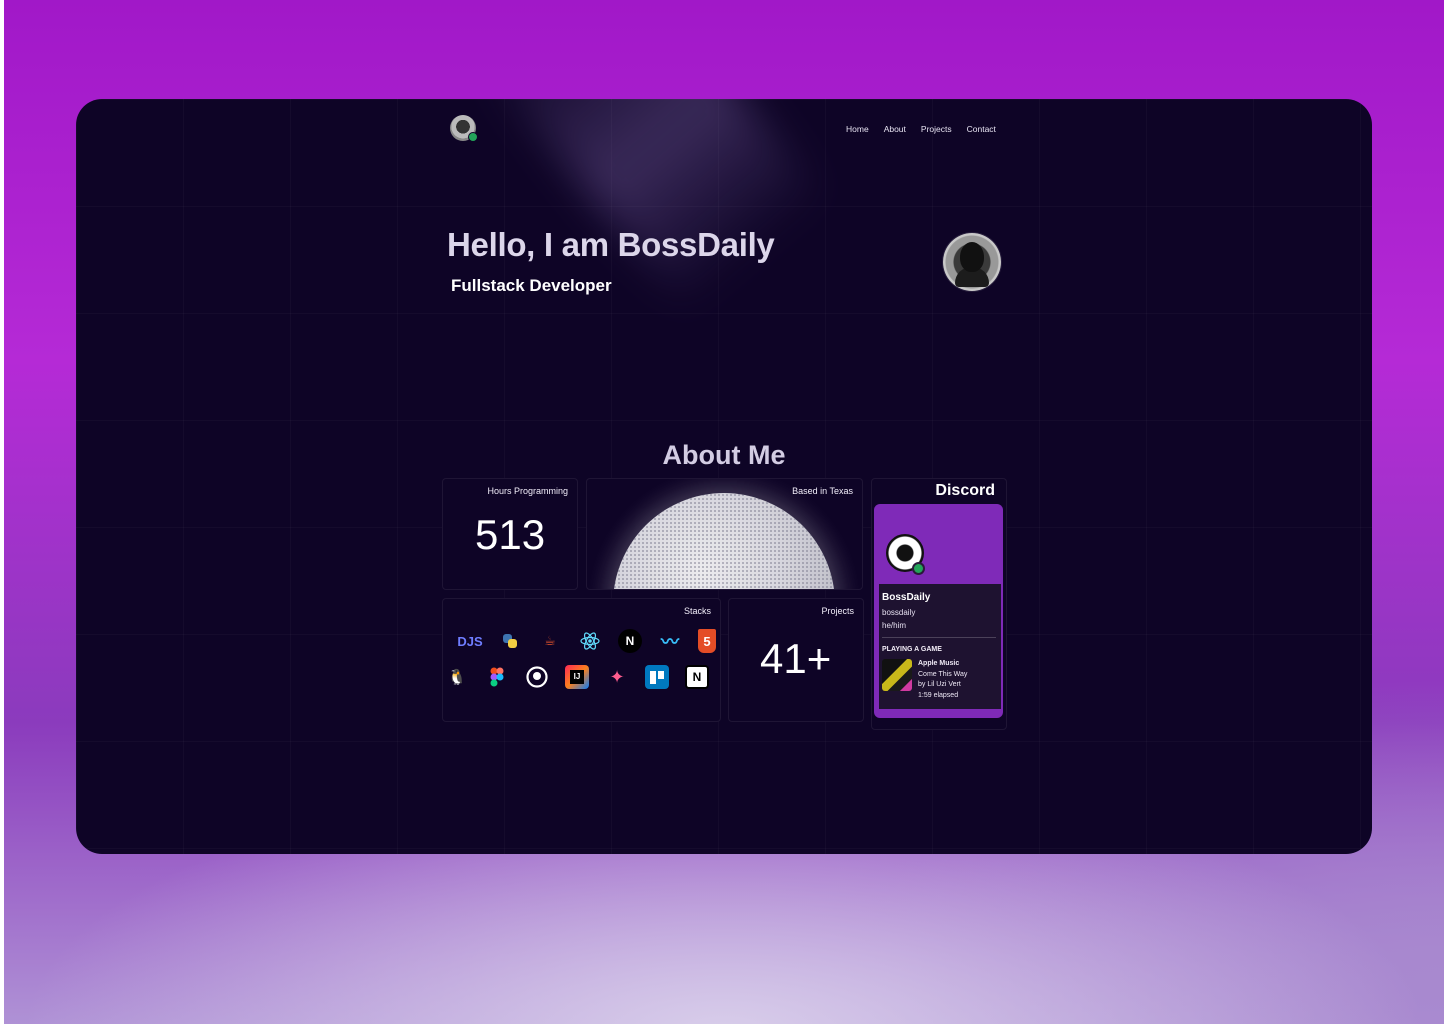 Image resolution: width=1448 pixels, height=1032 pixels. What do you see at coordinates (939, 663) in the screenshot?
I see `activity-app: Apple Music` at bounding box center [939, 663].